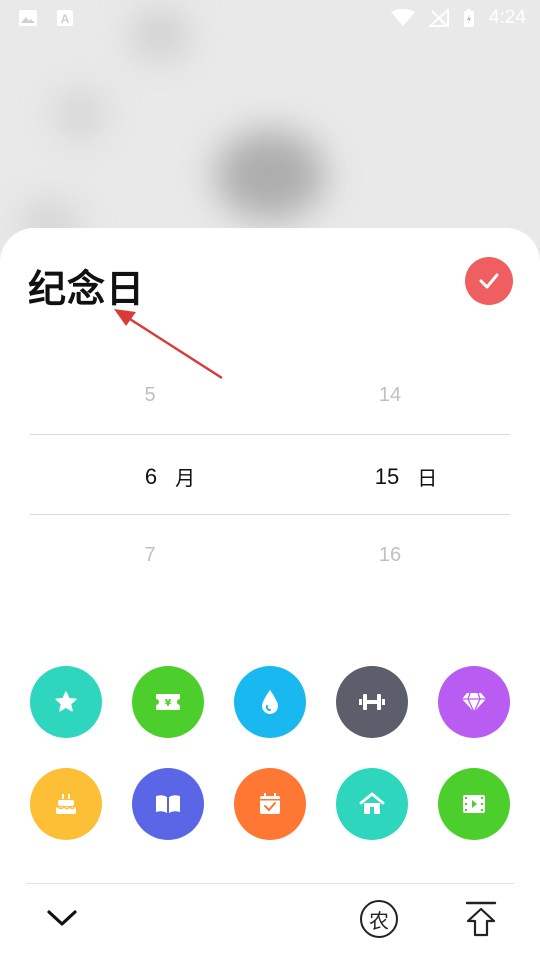 Image resolution: width=540 pixels, height=960 pixels. What do you see at coordinates (390, 555) in the screenshot?
I see `day-next: 16` at bounding box center [390, 555].